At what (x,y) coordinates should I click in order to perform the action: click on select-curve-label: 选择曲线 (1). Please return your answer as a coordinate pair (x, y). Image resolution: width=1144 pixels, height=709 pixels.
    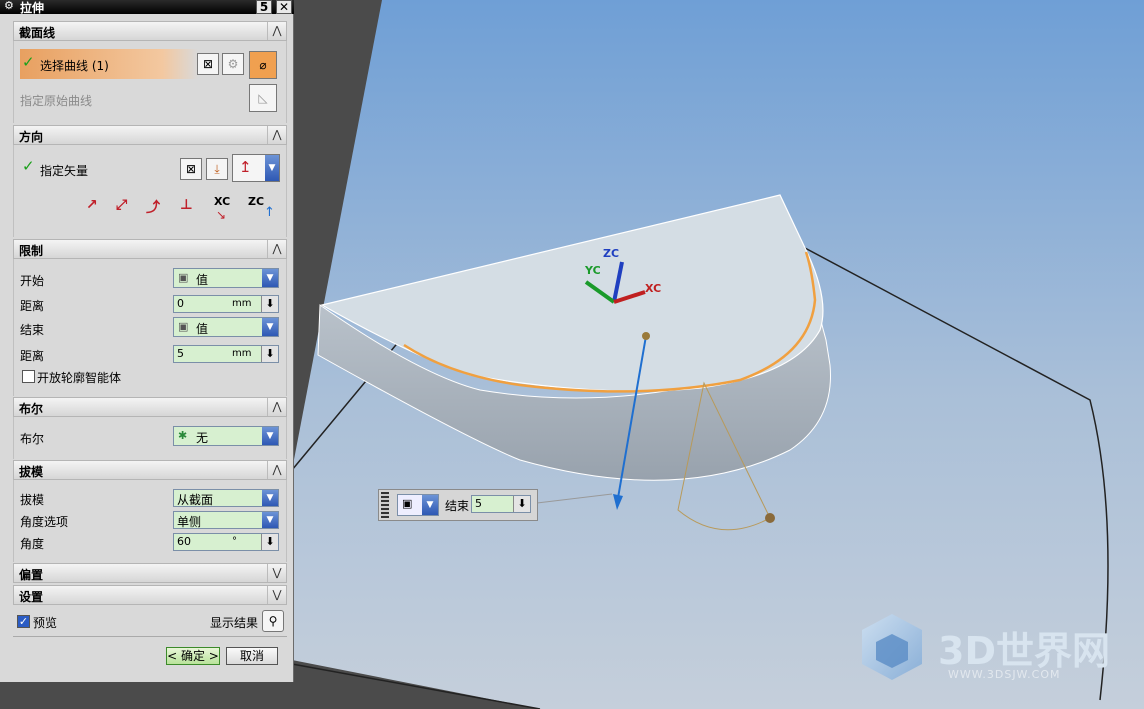
    Looking at the image, I should click on (74, 66).